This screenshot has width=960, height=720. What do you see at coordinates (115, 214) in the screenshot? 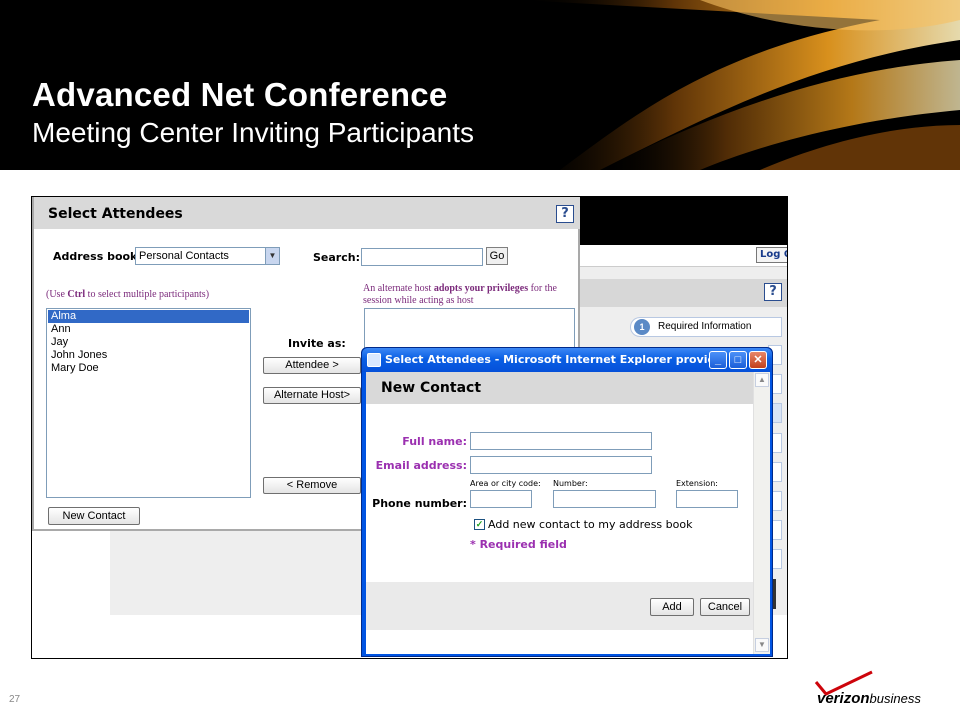
I see `dialog-title: Select Attendees` at bounding box center [115, 214].